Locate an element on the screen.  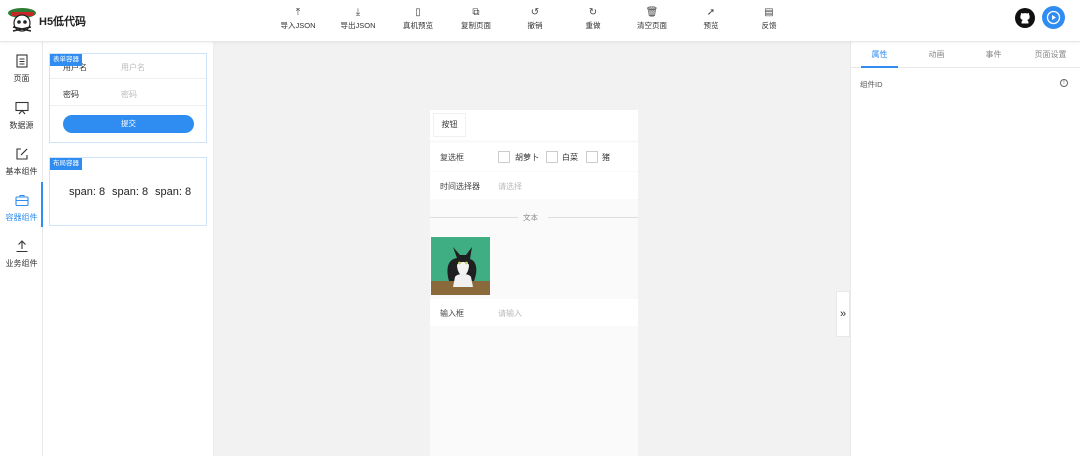
collapse-panel-button: » is located at coordinates (843, 314).